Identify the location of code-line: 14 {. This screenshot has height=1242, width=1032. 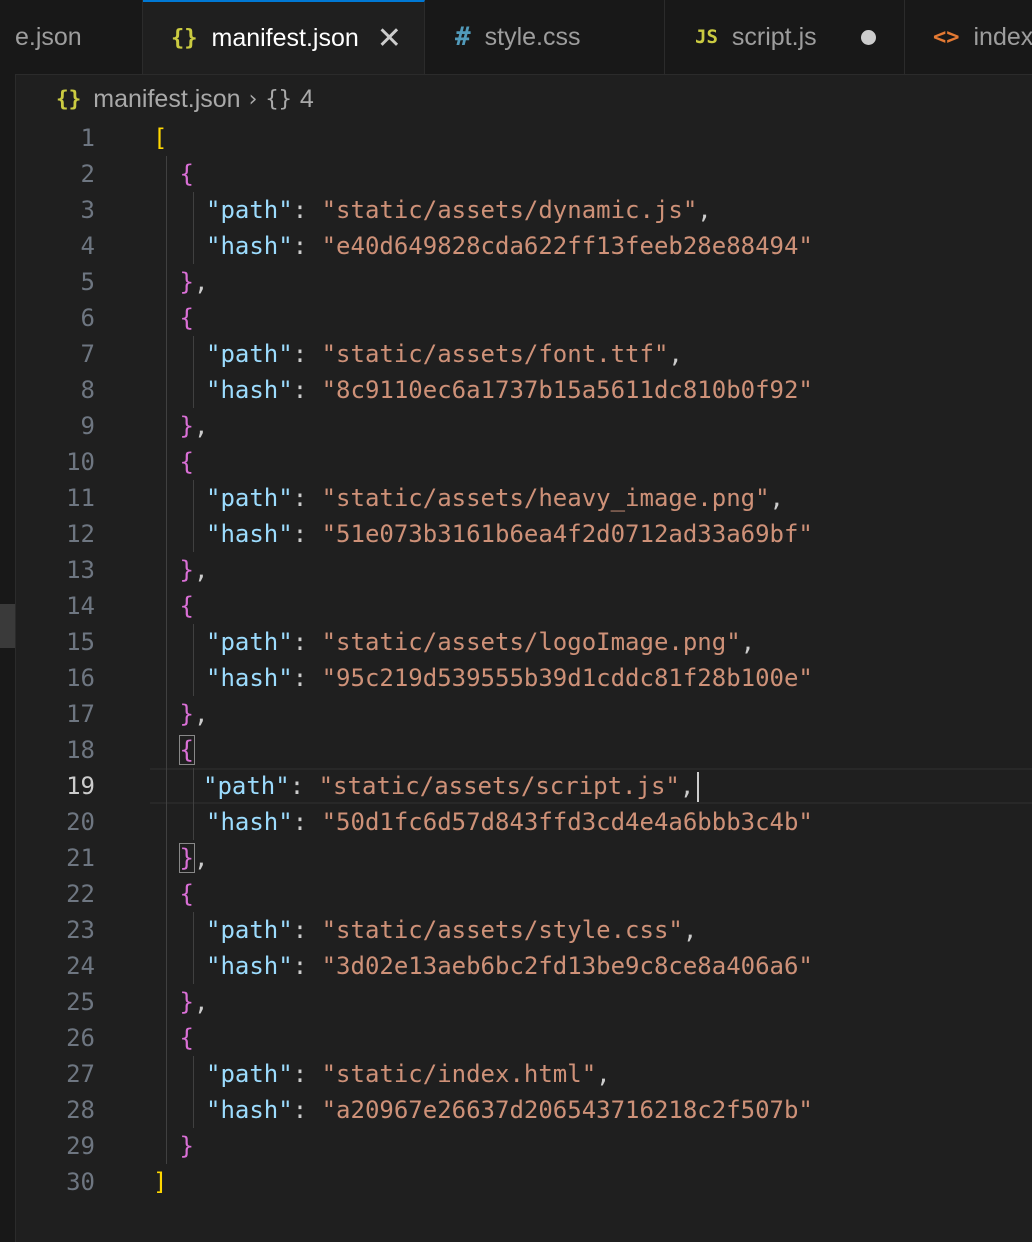
(523, 606).